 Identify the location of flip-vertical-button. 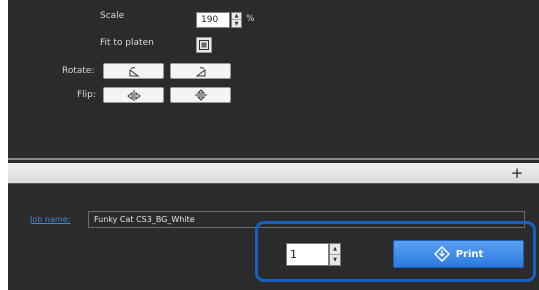
(200, 95).